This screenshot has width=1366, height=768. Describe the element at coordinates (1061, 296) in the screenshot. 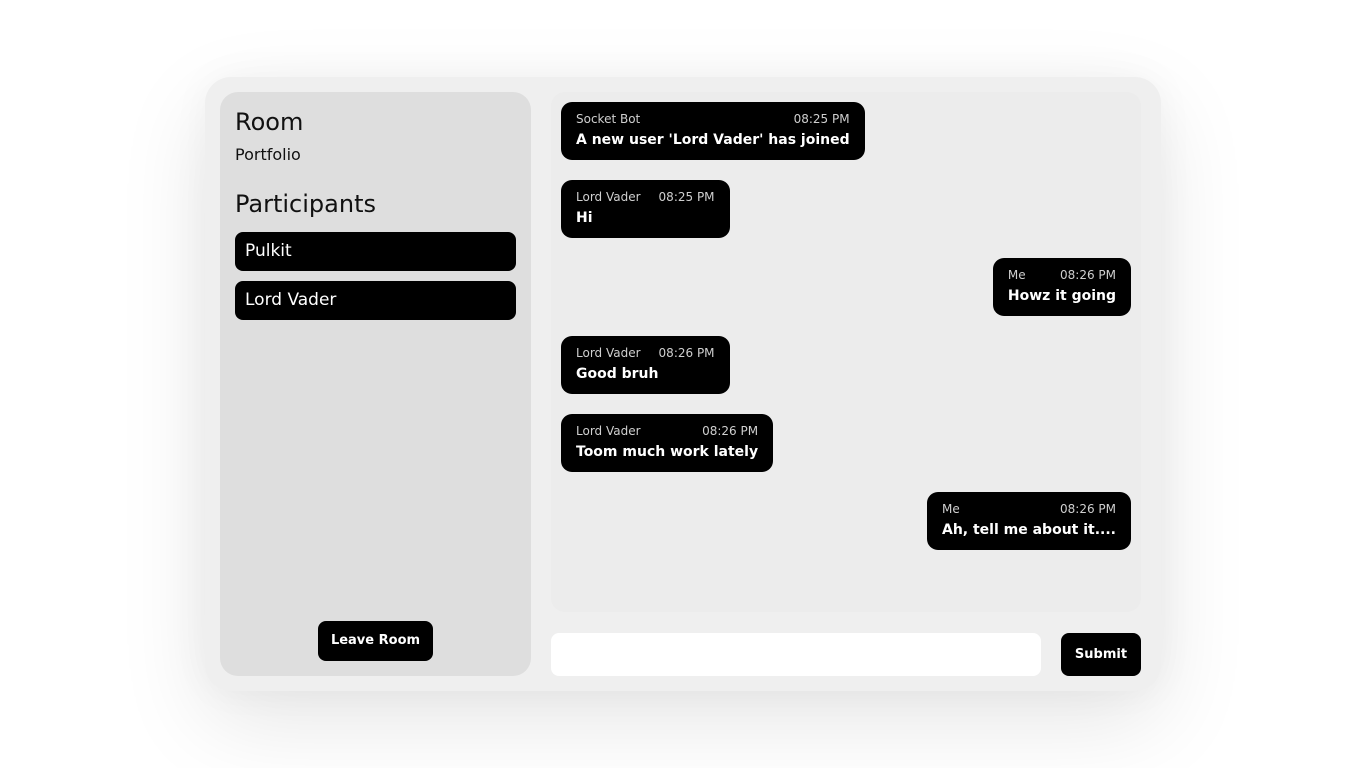

I see `message-text: Howz it going` at that location.